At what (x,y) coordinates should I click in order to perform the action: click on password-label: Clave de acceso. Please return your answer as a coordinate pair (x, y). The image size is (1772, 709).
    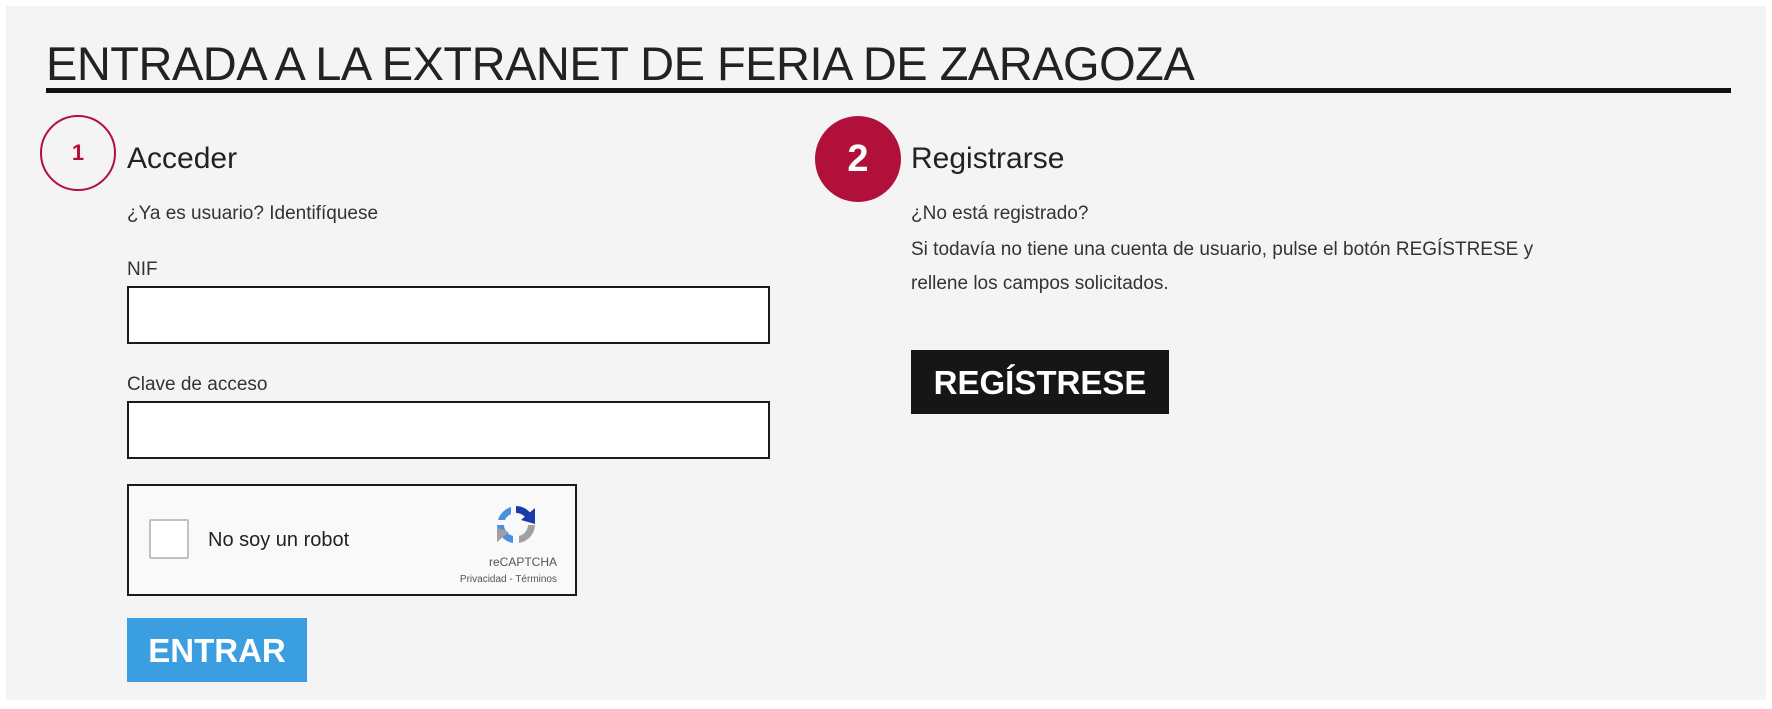
    Looking at the image, I should click on (197, 384).